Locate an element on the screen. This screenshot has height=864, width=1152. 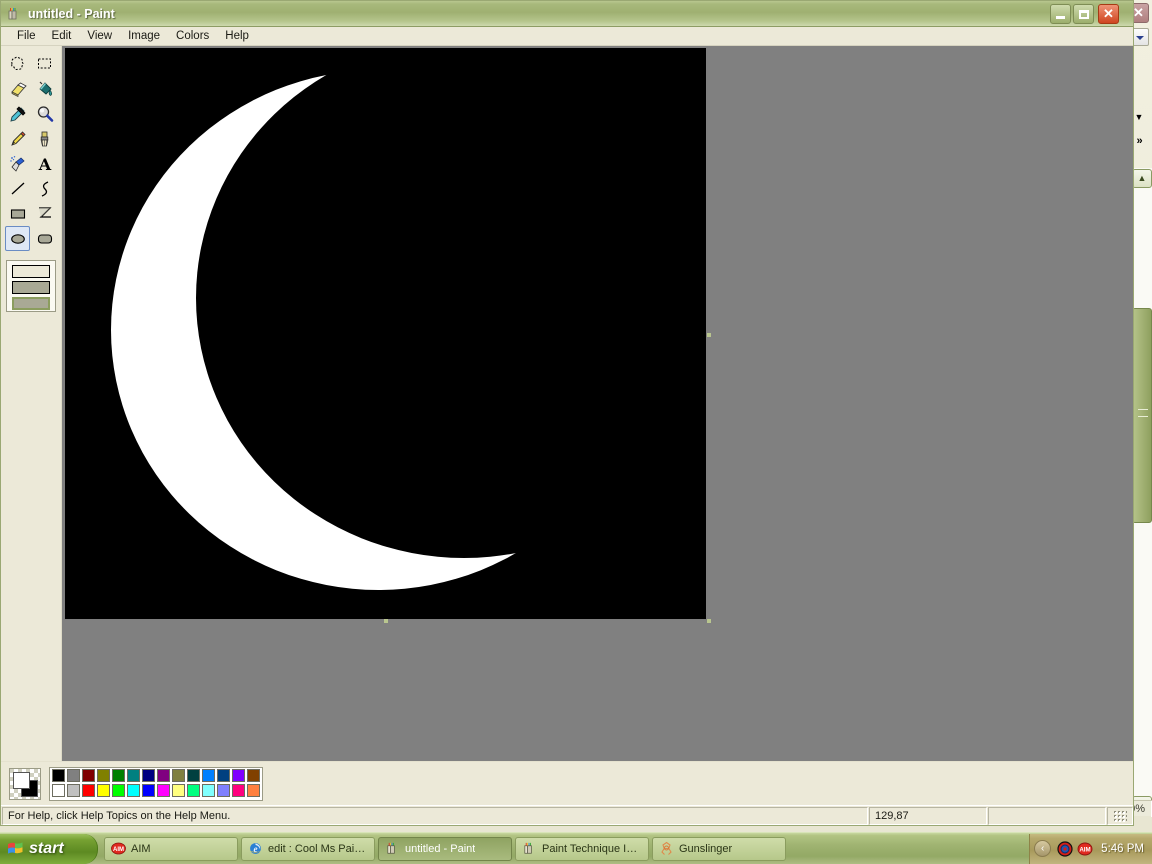
taskbar-item-paint: untitled - Paint is located at coordinates (445, 848).